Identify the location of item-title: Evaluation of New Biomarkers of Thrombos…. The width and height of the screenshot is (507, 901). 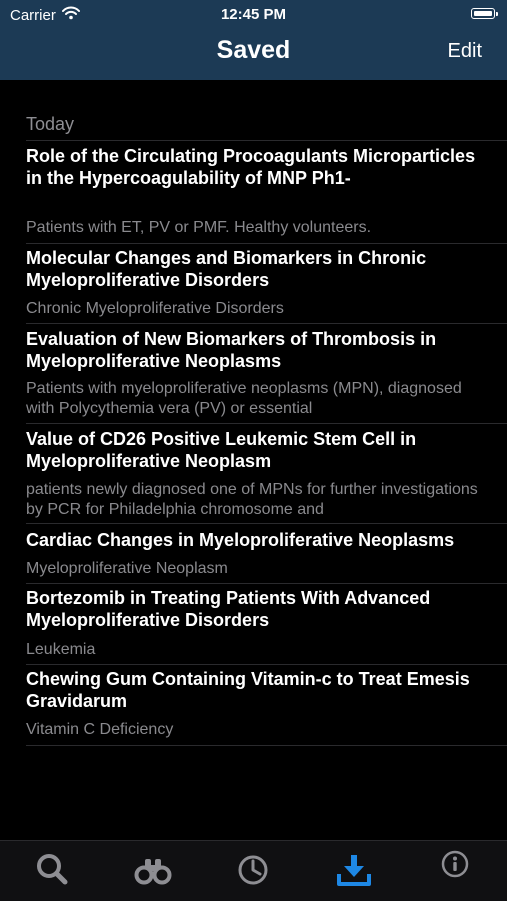
(231, 350).